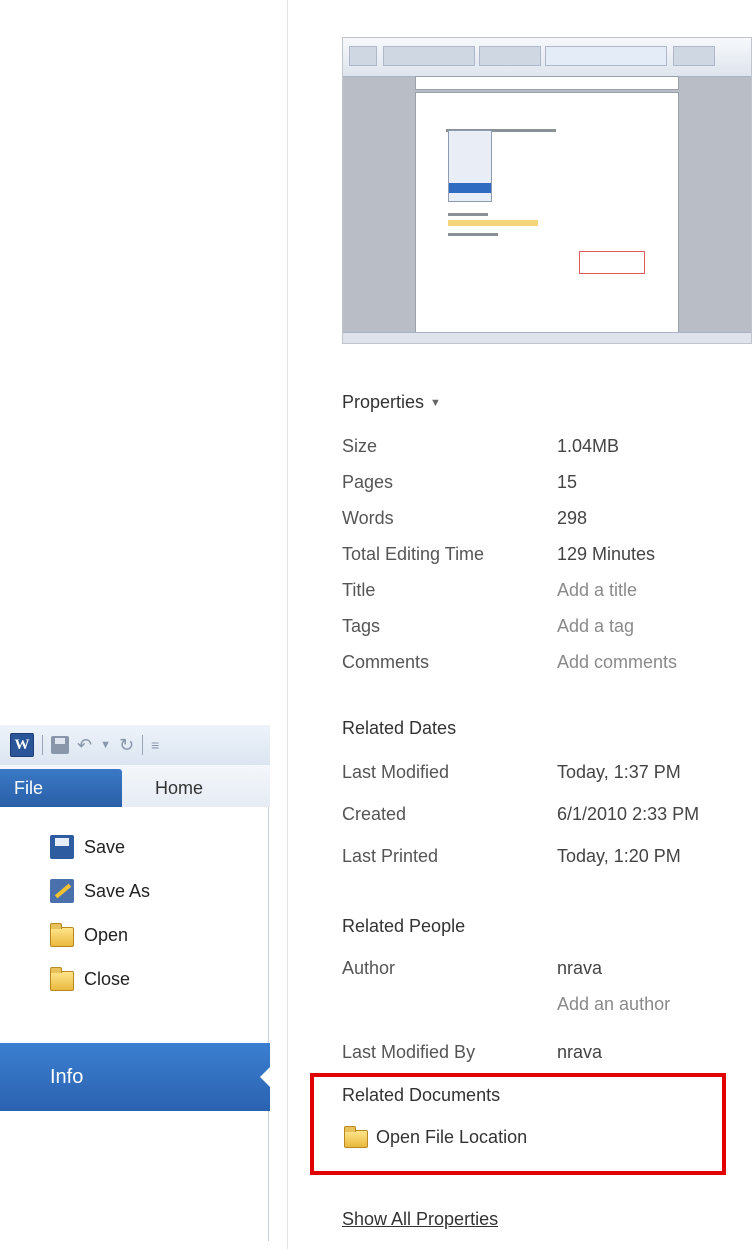 Image resolution: width=752 pixels, height=1249 pixels. Describe the element at coordinates (287, 624) in the screenshot. I see `panel-divider` at that location.